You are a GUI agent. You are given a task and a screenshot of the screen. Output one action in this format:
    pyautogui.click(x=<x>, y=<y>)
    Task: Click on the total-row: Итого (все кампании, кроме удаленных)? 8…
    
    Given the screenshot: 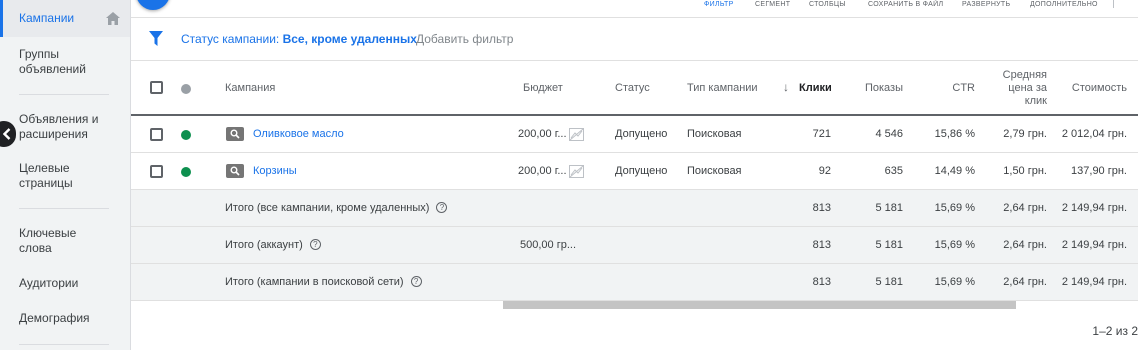 What is the action you would take?
    pyautogui.click(x=634, y=208)
    